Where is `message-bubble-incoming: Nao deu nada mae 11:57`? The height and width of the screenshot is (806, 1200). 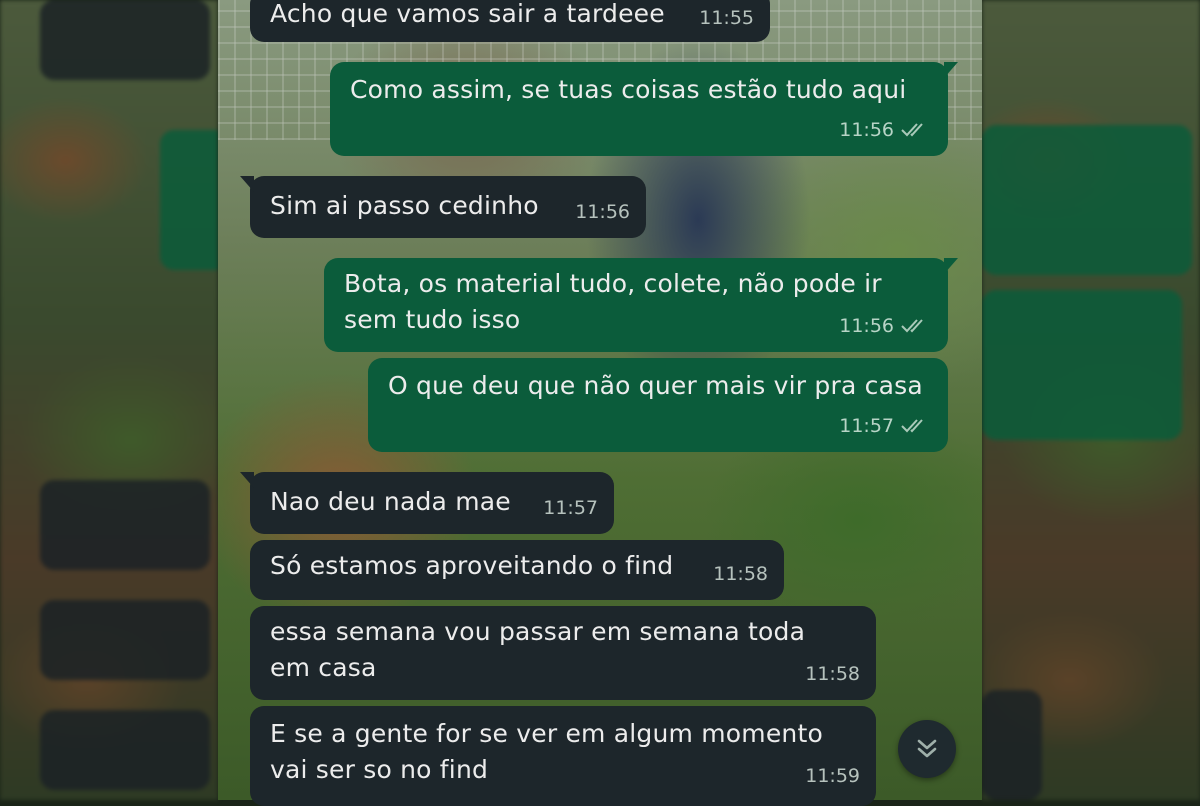 message-bubble-incoming: Nao deu nada mae 11:57 is located at coordinates (427, 503).